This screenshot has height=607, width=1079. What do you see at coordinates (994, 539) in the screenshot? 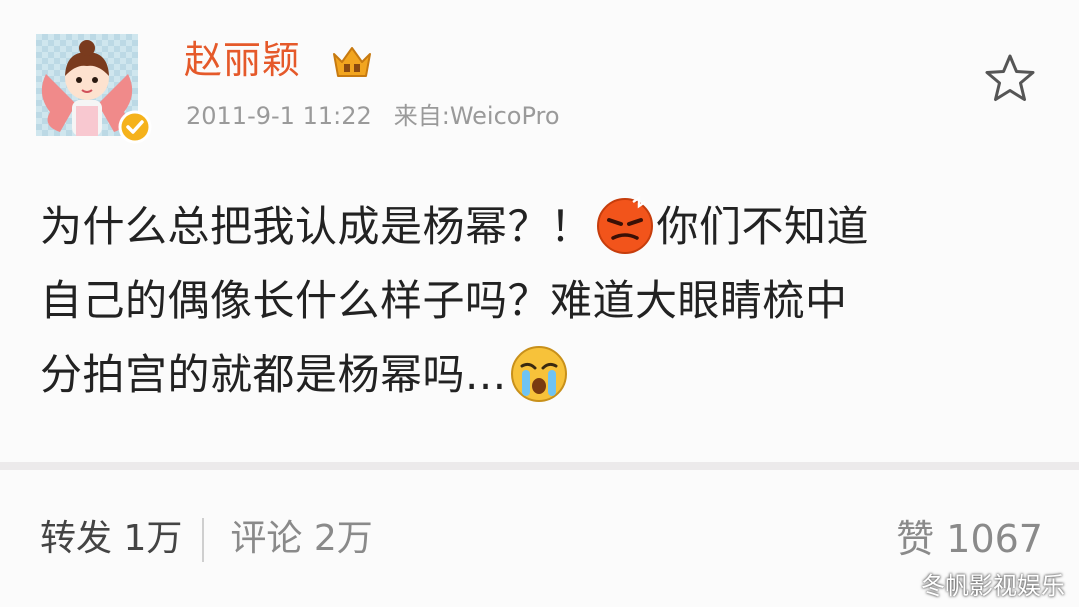
I see `like-count: 1067` at bounding box center [994, 539].